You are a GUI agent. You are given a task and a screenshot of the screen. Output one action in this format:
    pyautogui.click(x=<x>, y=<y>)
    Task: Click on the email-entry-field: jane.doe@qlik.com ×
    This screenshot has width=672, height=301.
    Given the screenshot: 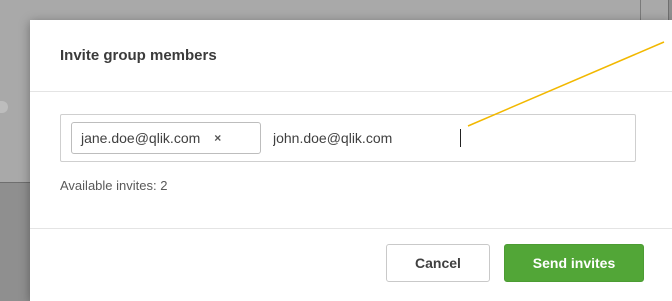 What is the action you would take?
    pyautogui.click(x=348, y=138)
    